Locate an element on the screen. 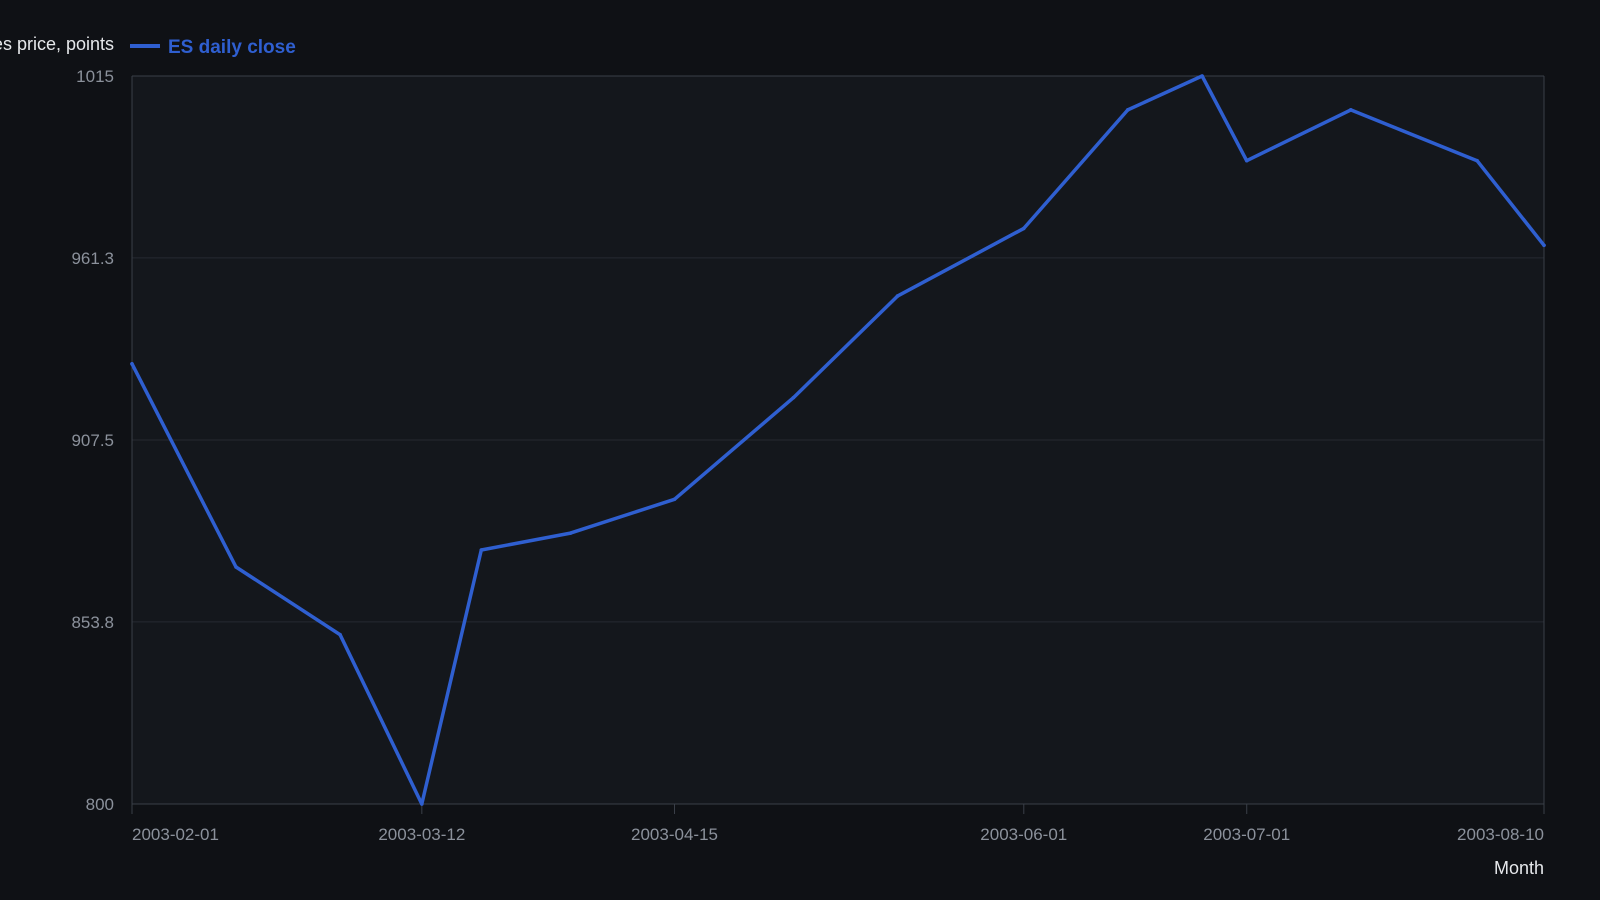 The image size is (1600, 900). legend-label-es-daily-close: ES daily close is located at coordinates (232, 47).